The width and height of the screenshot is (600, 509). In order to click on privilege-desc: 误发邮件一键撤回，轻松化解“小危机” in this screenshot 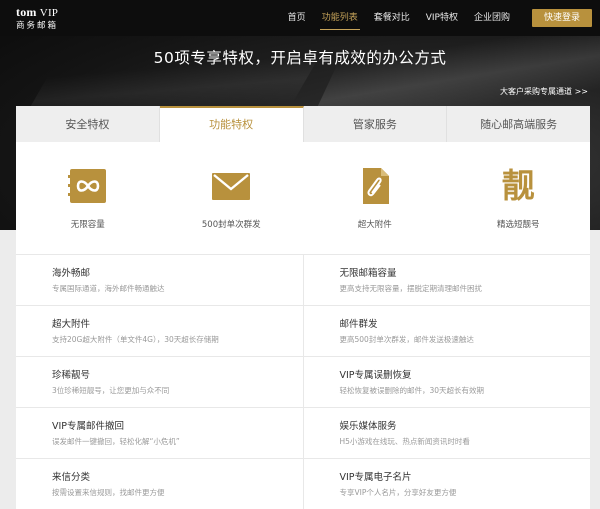, I will do `click(116, 441)`.